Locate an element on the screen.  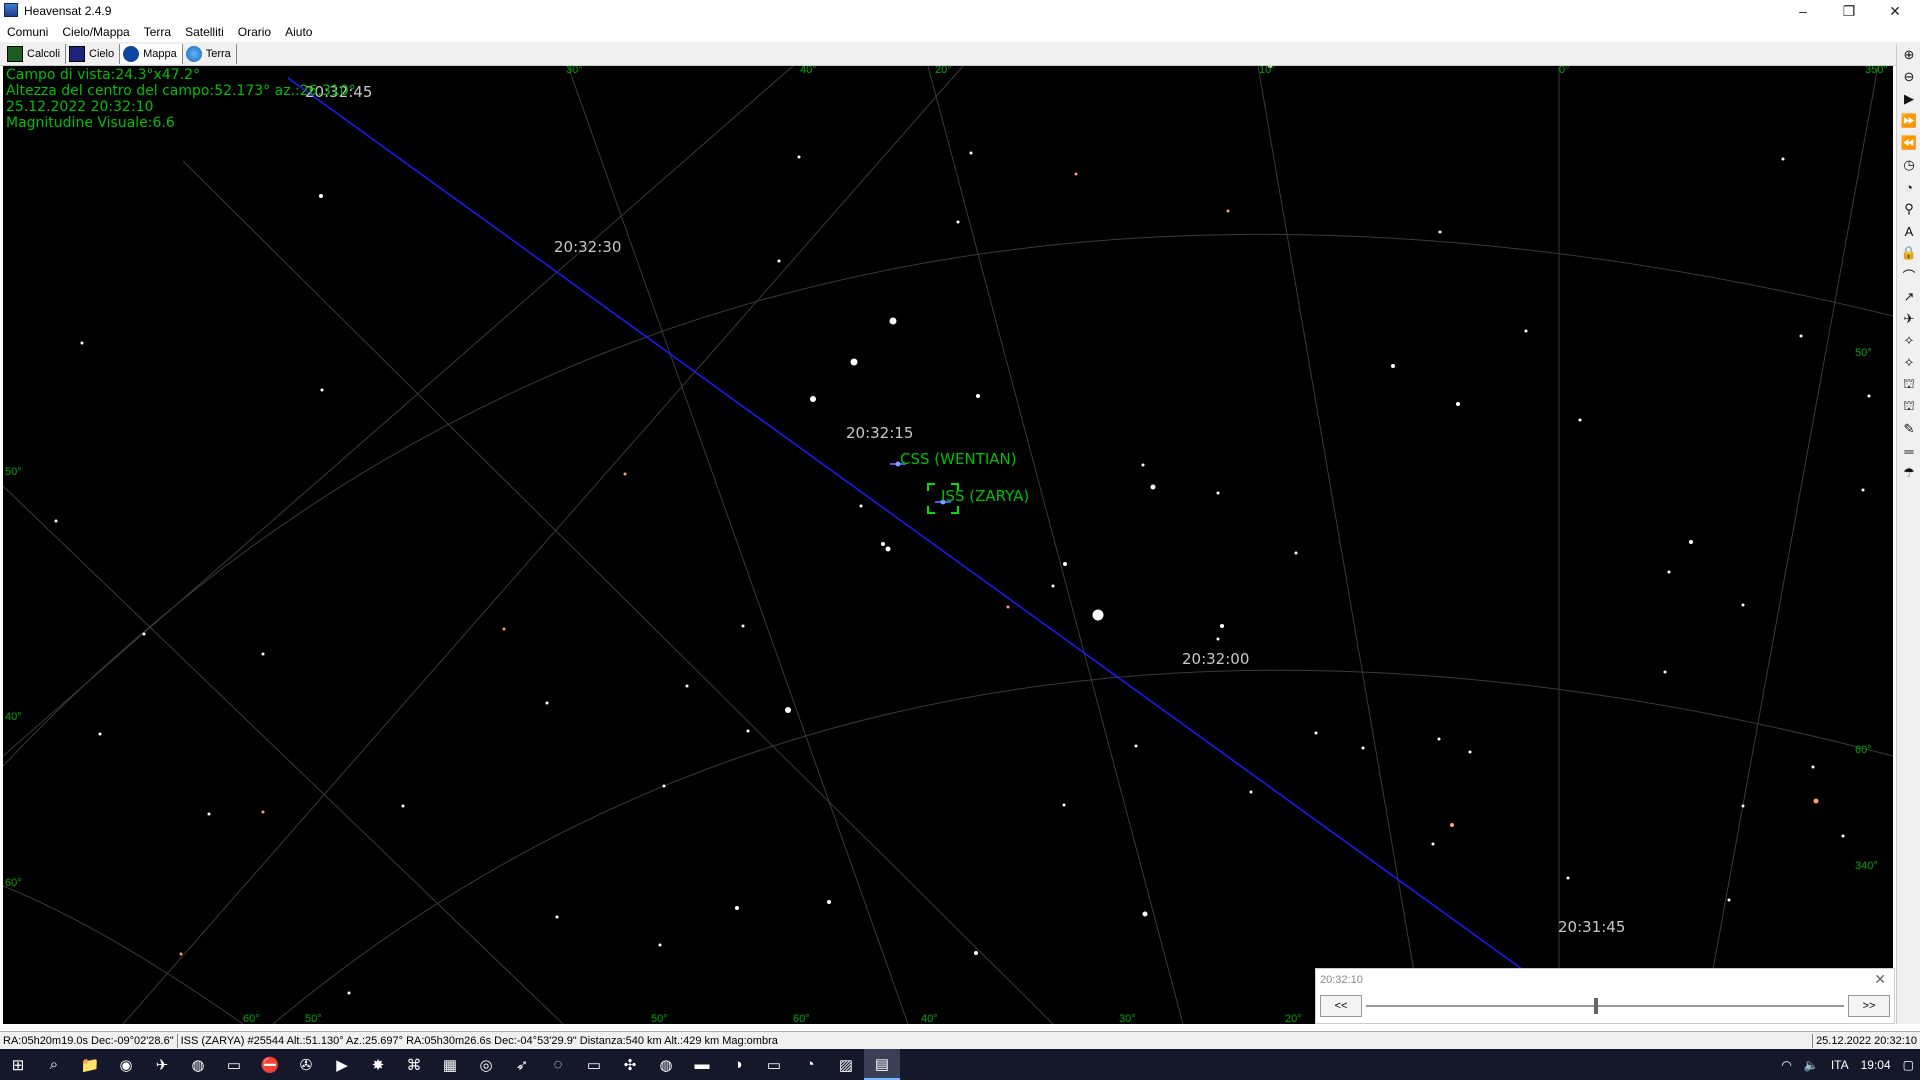
app-icon: ◎ is located at coordinates (486, 1064).